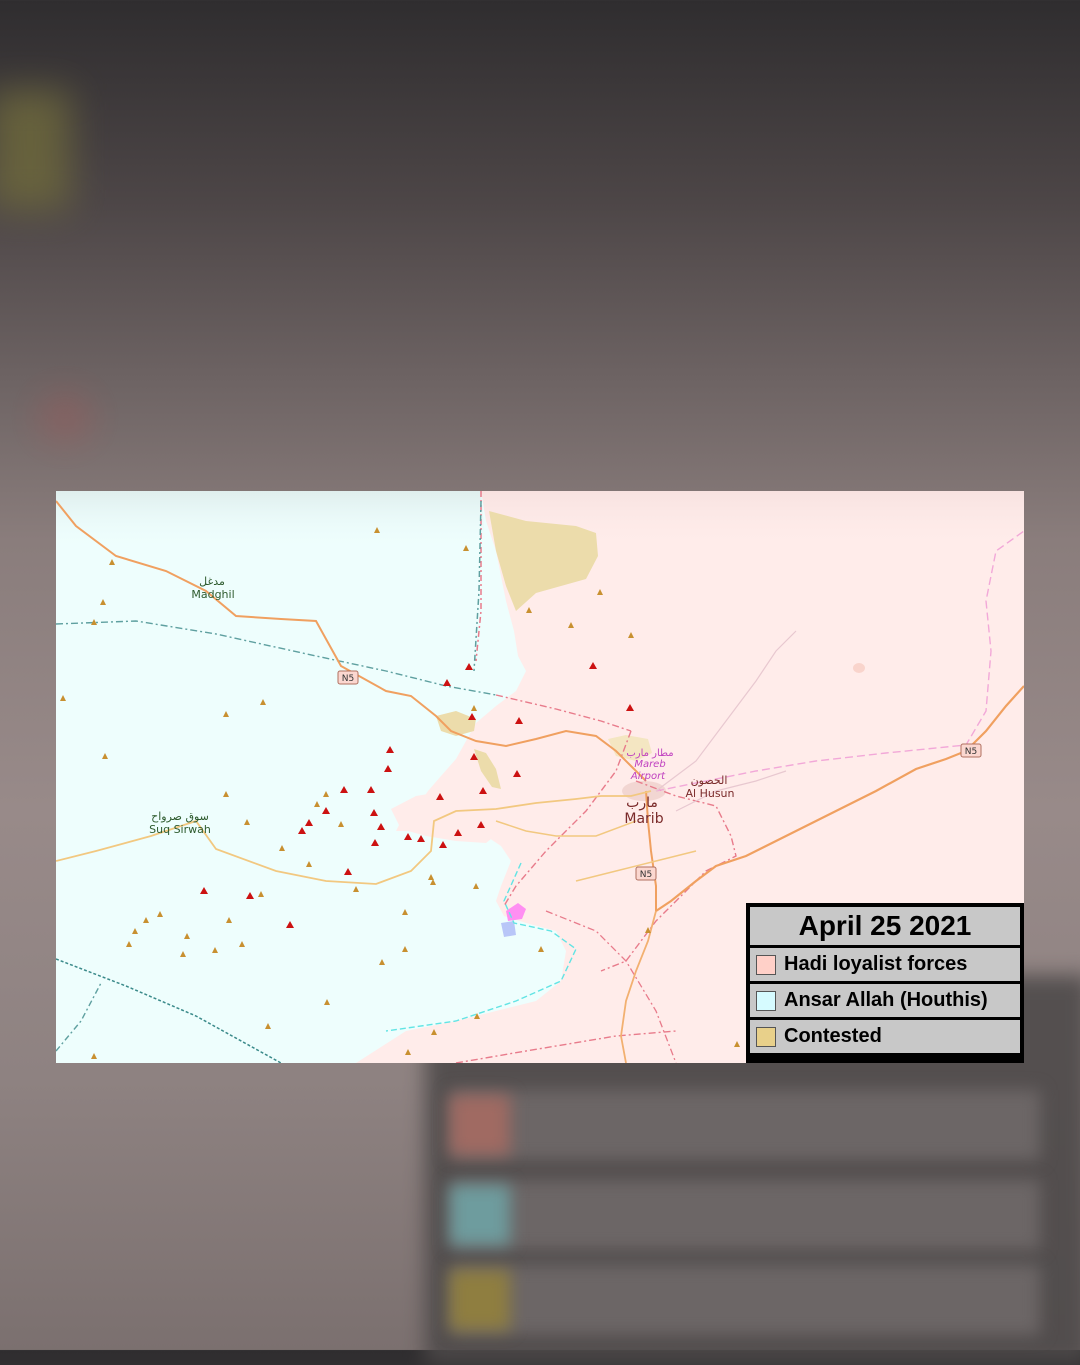 Image resolution: width=1080 pixels, height=1365 pixels. What do you see at coordinates (180, 829) in the screenshot?
I see `label-suq-sirwah: Suq Sirwah` at bounding box center [180, 829].